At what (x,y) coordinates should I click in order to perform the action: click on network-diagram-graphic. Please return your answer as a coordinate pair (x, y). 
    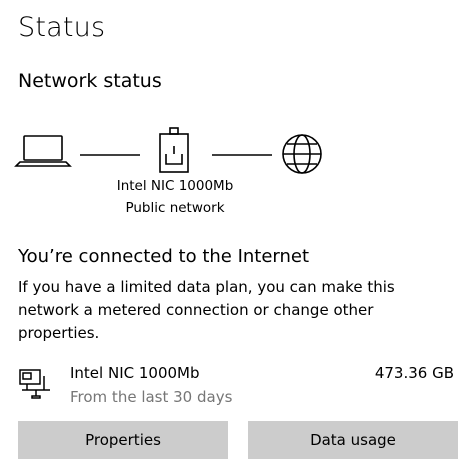
    Looking at the image, I should click on (168, 150).